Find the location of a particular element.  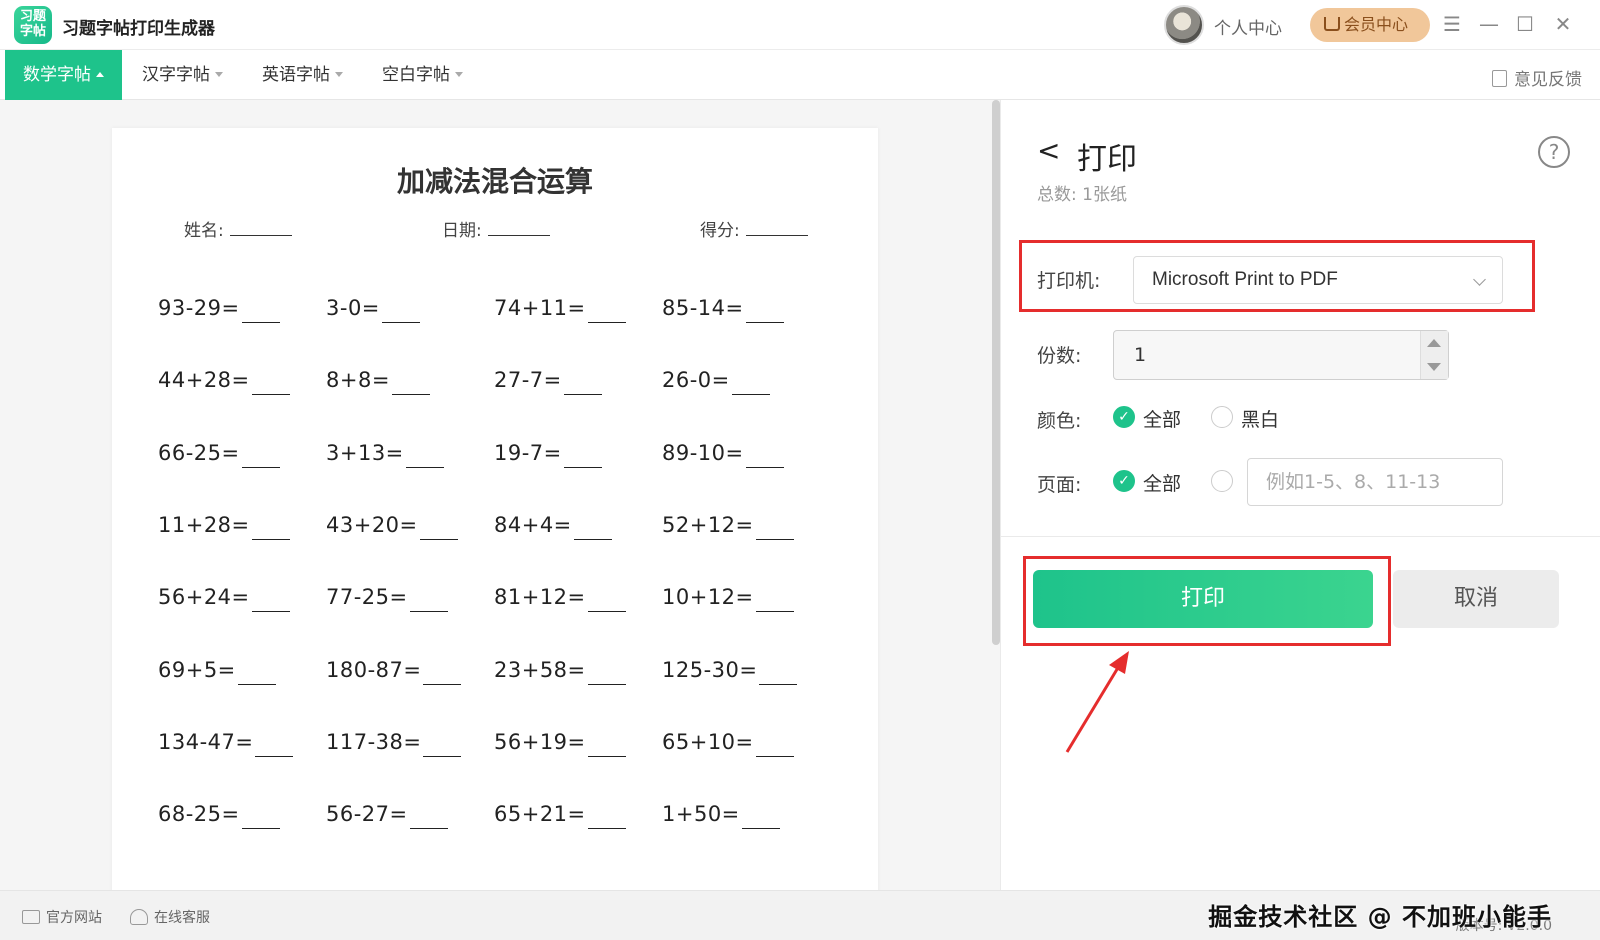

tab-chinese: 汉字字帖 is located at coordinates (182, 75).